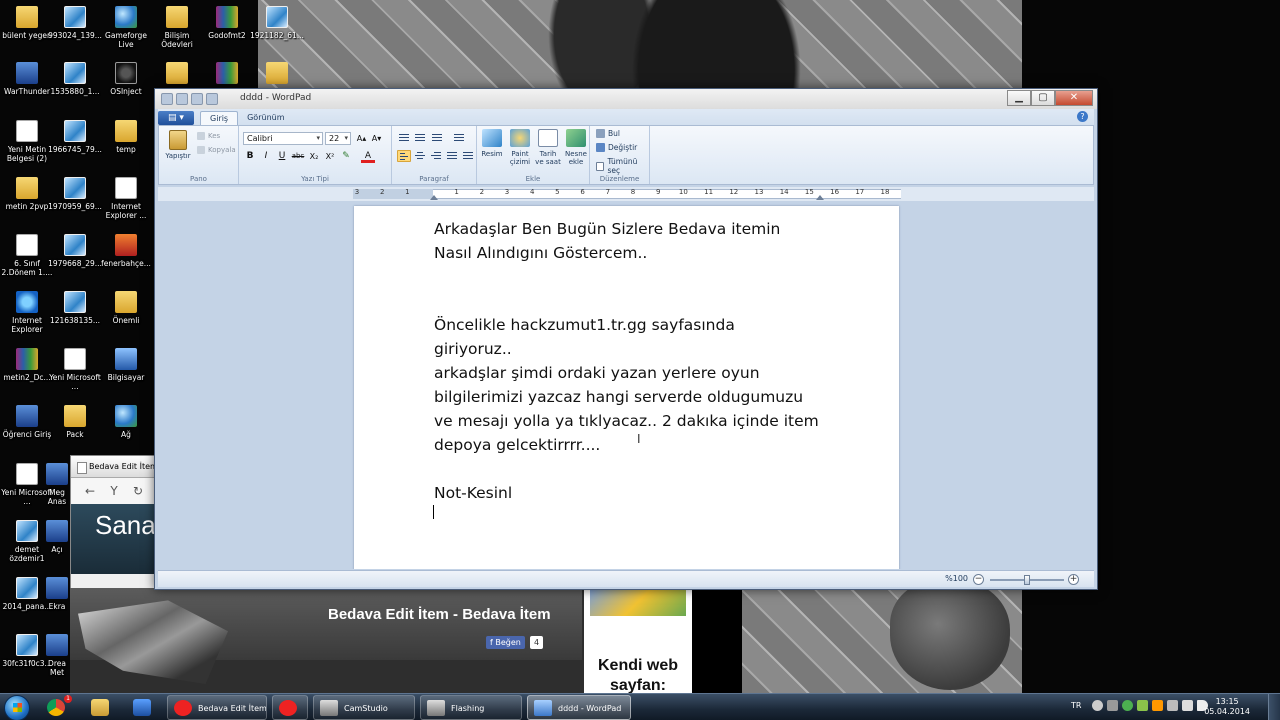 The height and width of the screenshot is (720, 1280). What do you see at coordinates (177, 27) in the screenshot?
I see `desktop-icon-bilisim-odevleri: Bilişim Ödevleri` at bounding box center [177, 27].